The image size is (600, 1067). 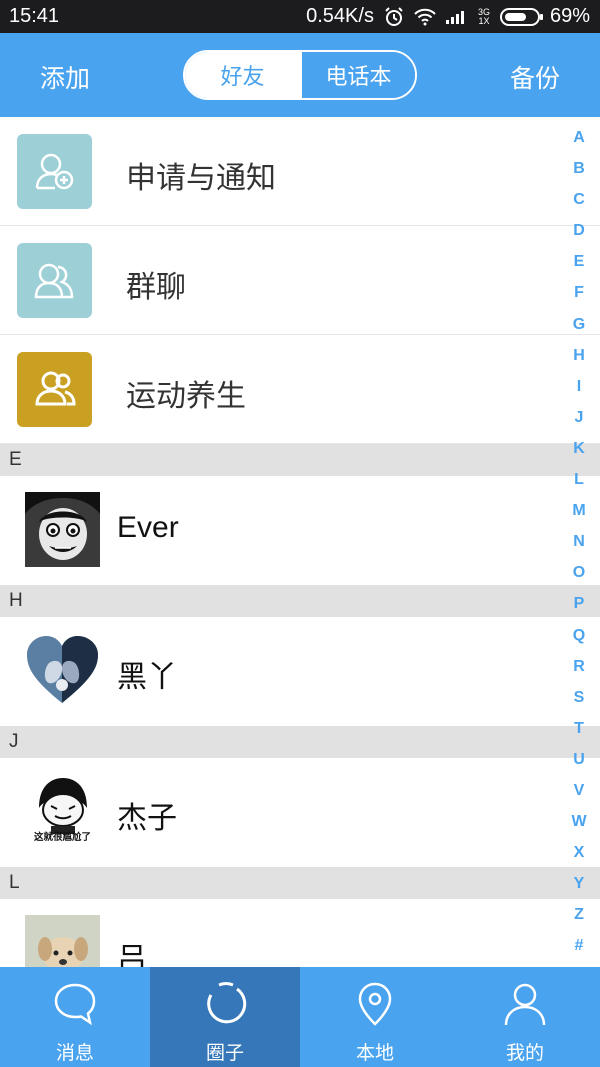 What do you see at coordinates (579, 671) in the screenshot?
I see `index-letter: R` at bounding box center [579, 671].